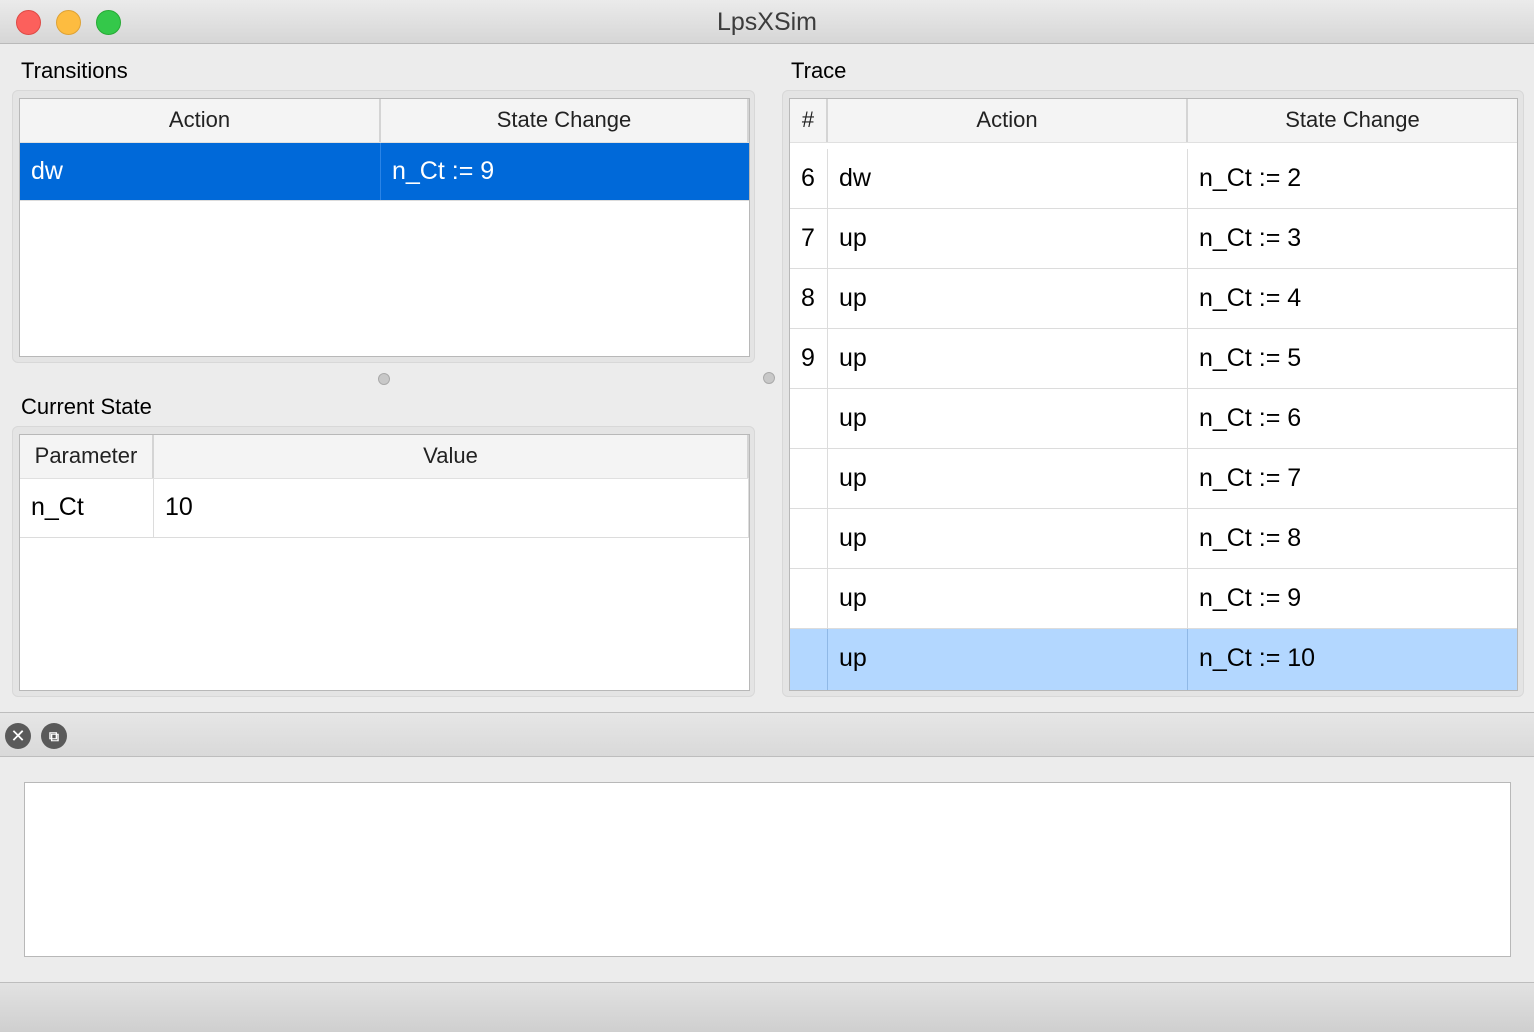 This screenshot has height=1032, width=1534. What do you see at coordinates (1250, 598) in the screenshot?
I see `trace-state-change-cell: n_Ct := 9` at bounding box center [1250, 598].